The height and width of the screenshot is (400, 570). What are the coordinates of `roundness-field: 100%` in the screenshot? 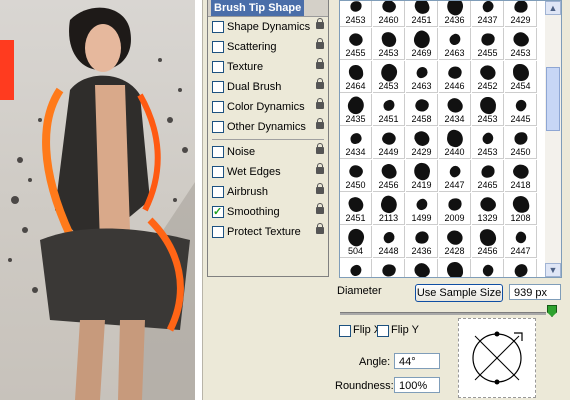 It's located at (417, 385).